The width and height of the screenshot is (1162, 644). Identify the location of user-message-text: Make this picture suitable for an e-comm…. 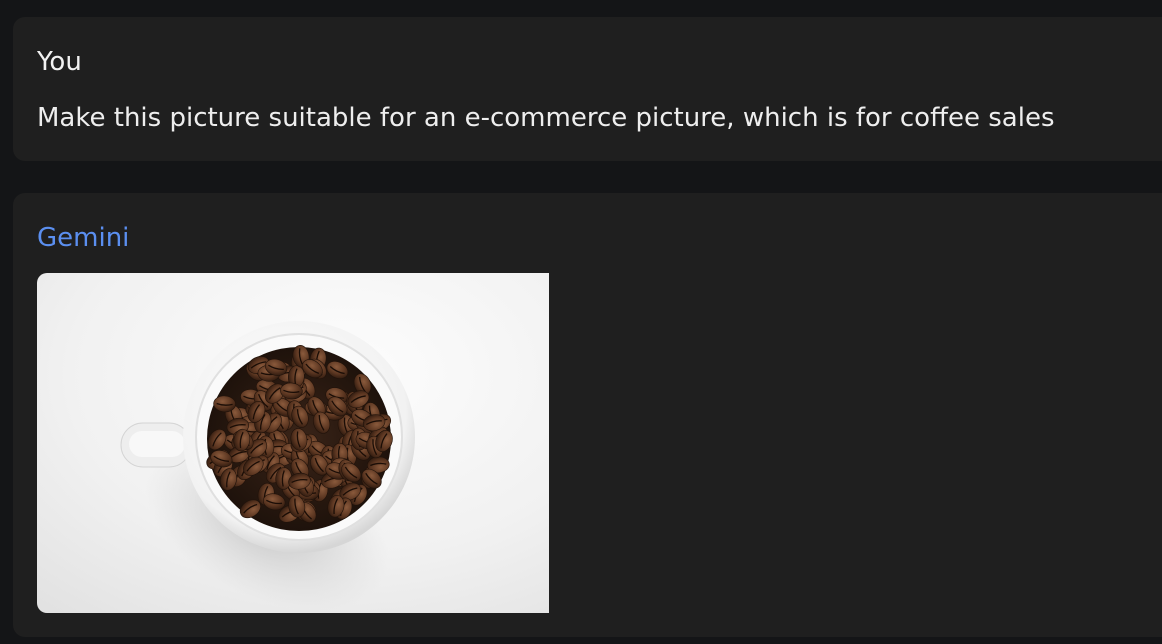
(546, 118).